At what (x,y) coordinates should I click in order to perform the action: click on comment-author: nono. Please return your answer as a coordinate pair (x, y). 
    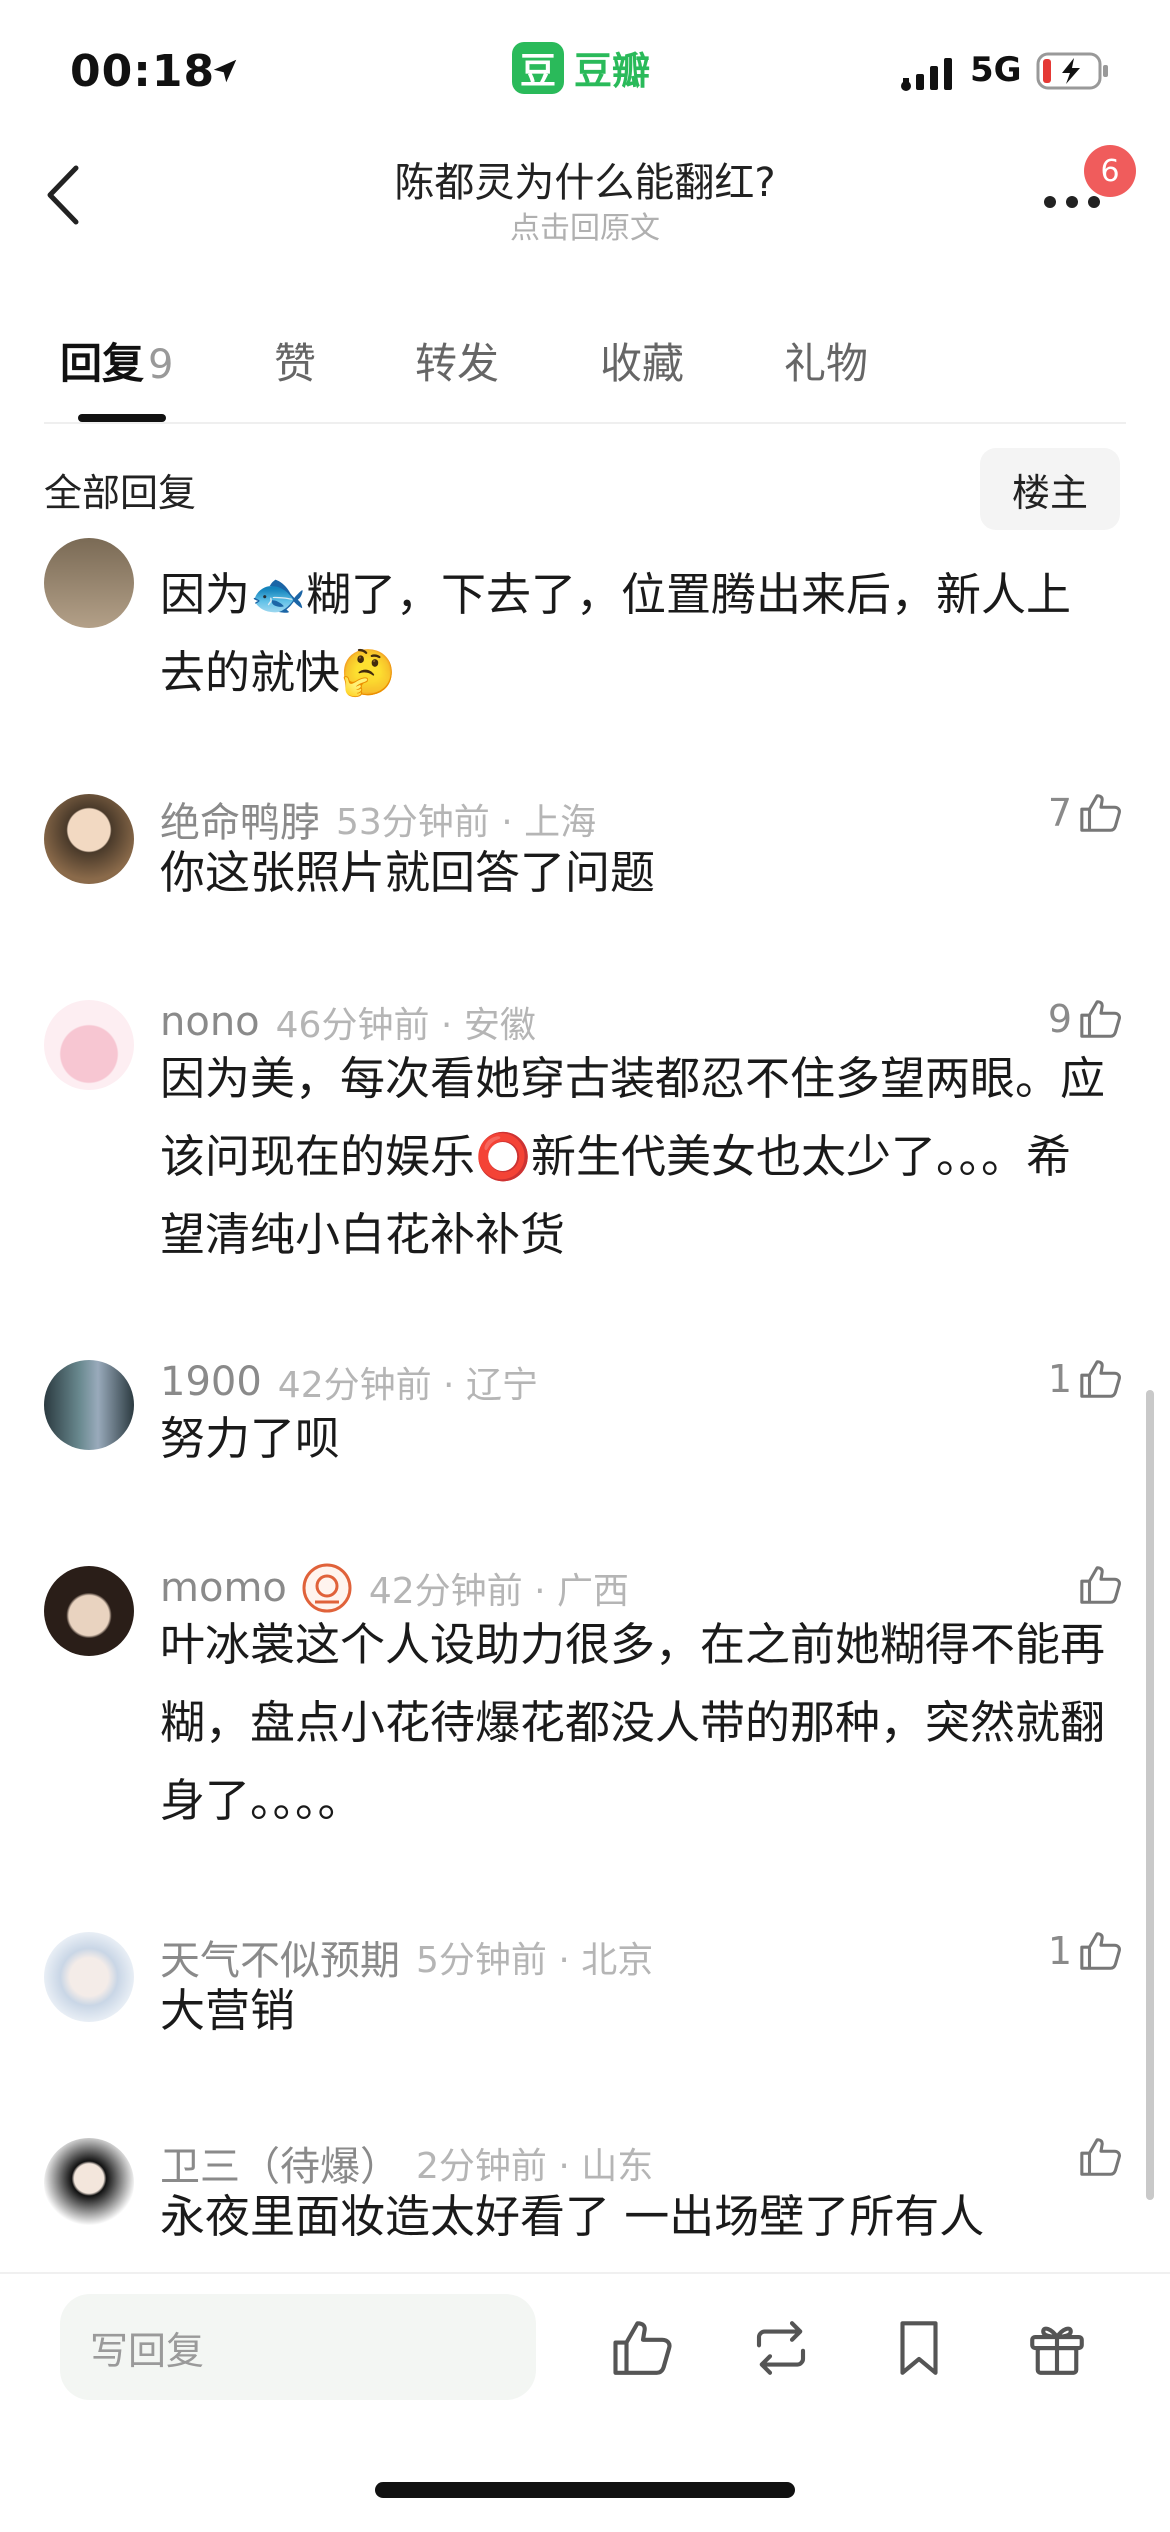
    Looking at the image, I should click on (210, 1022).